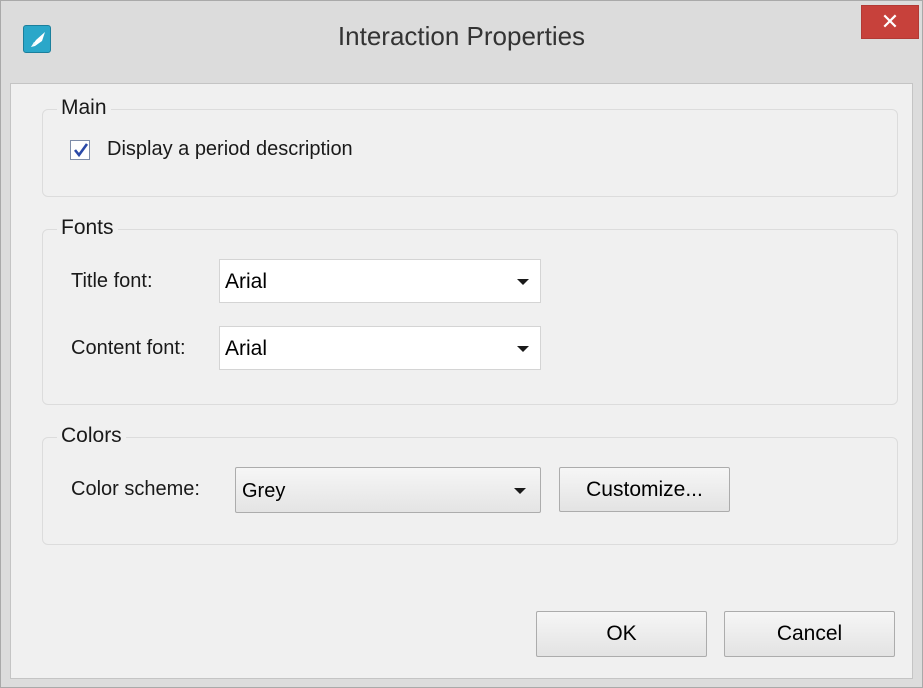  What do you see at coordinates (809, 634) in the screenshot?
I see `cancel-button: Cancel` at bounding box center [809, 634].